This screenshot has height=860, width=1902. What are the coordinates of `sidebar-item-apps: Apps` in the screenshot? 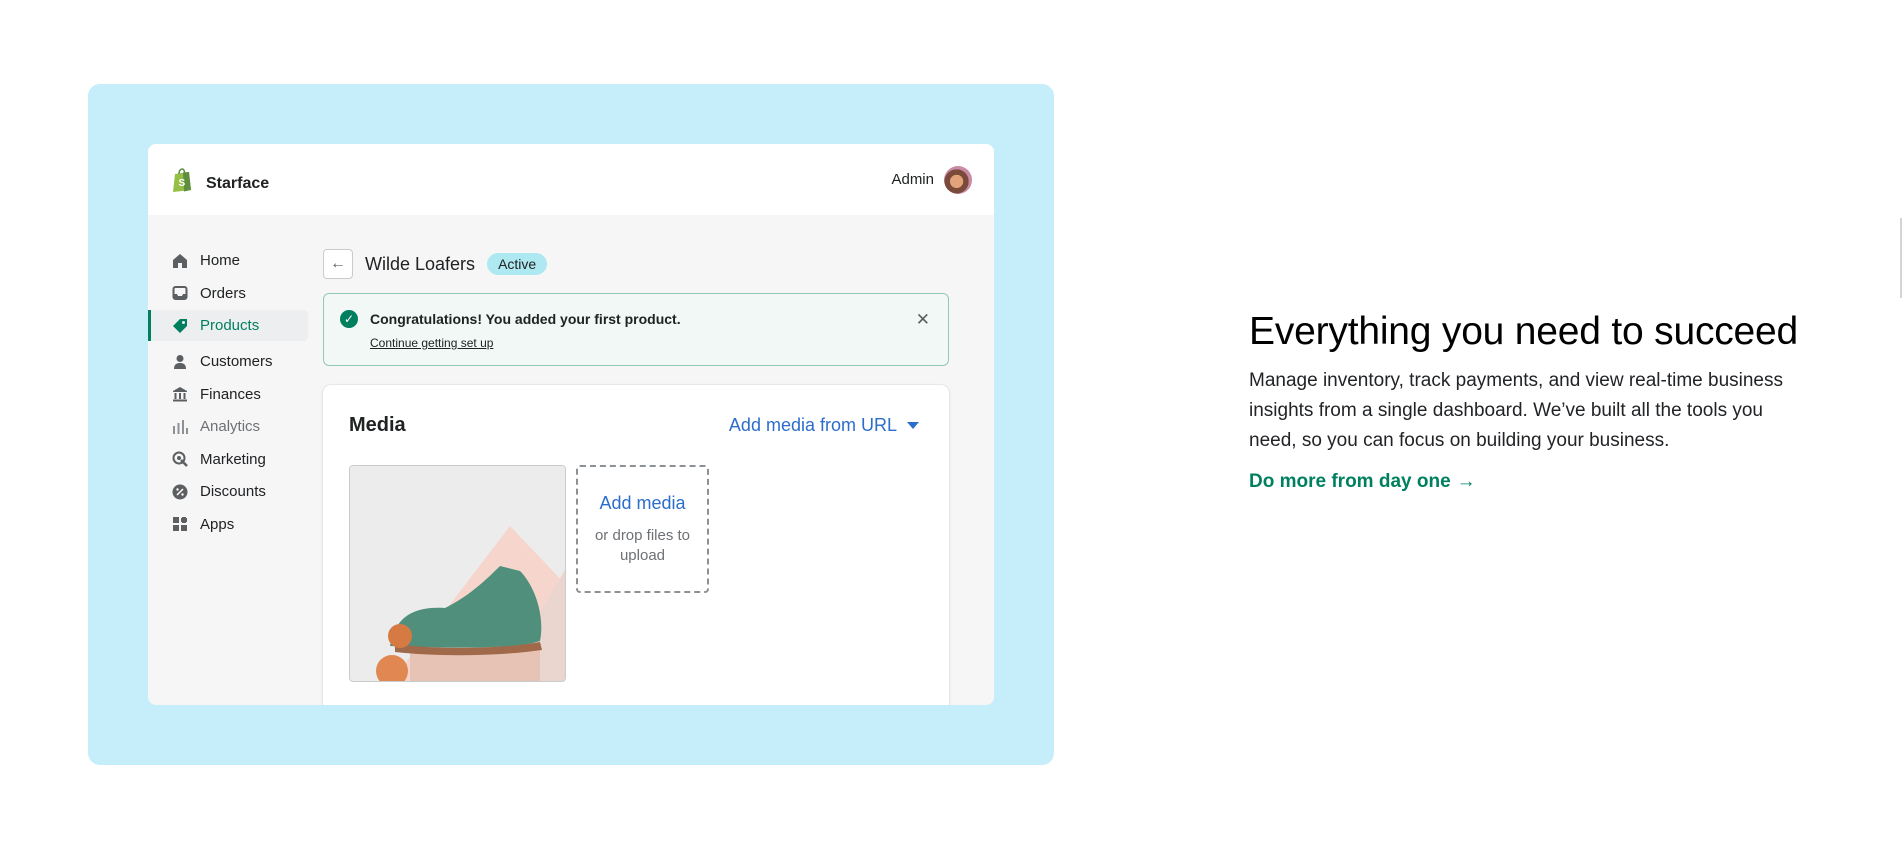 It's located at (232, 524).